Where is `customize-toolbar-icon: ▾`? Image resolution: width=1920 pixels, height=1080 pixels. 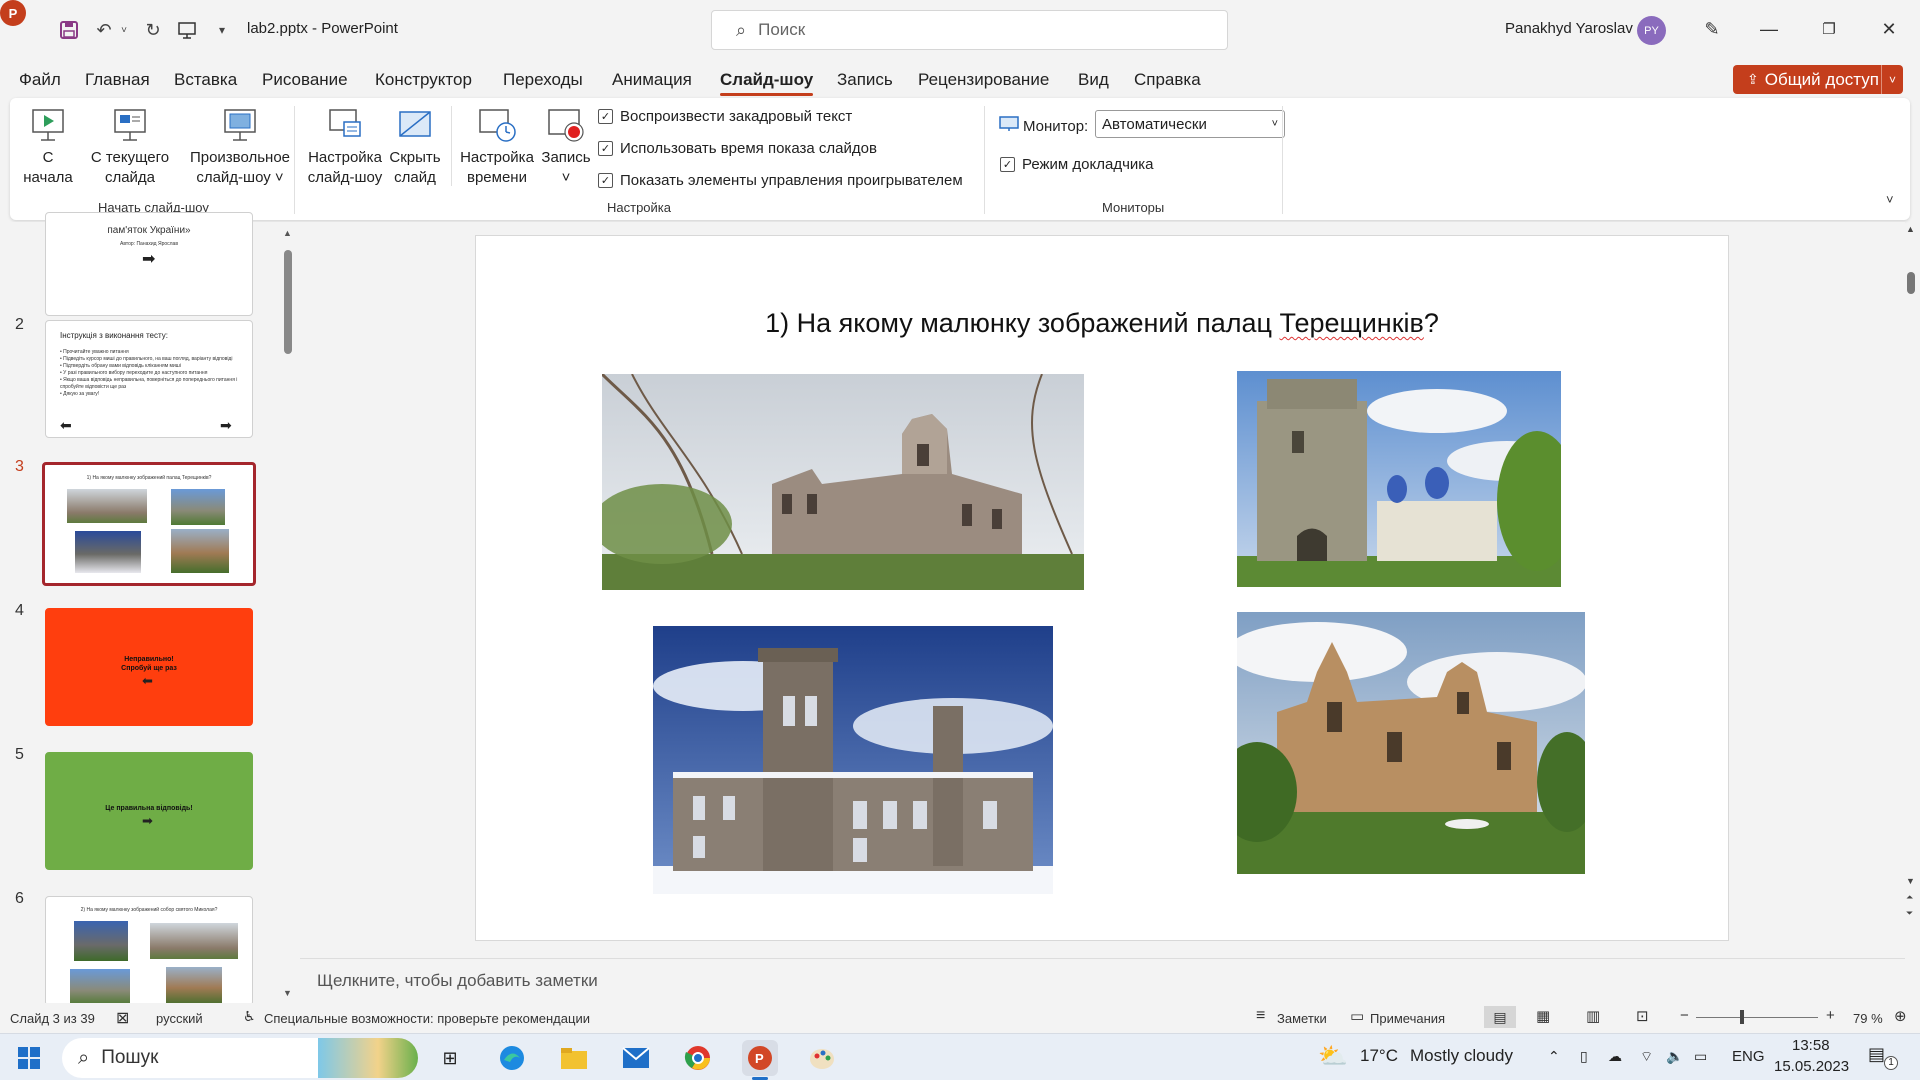 customize-toolbar-icon: ▾ is located at coordinates (222, 30).